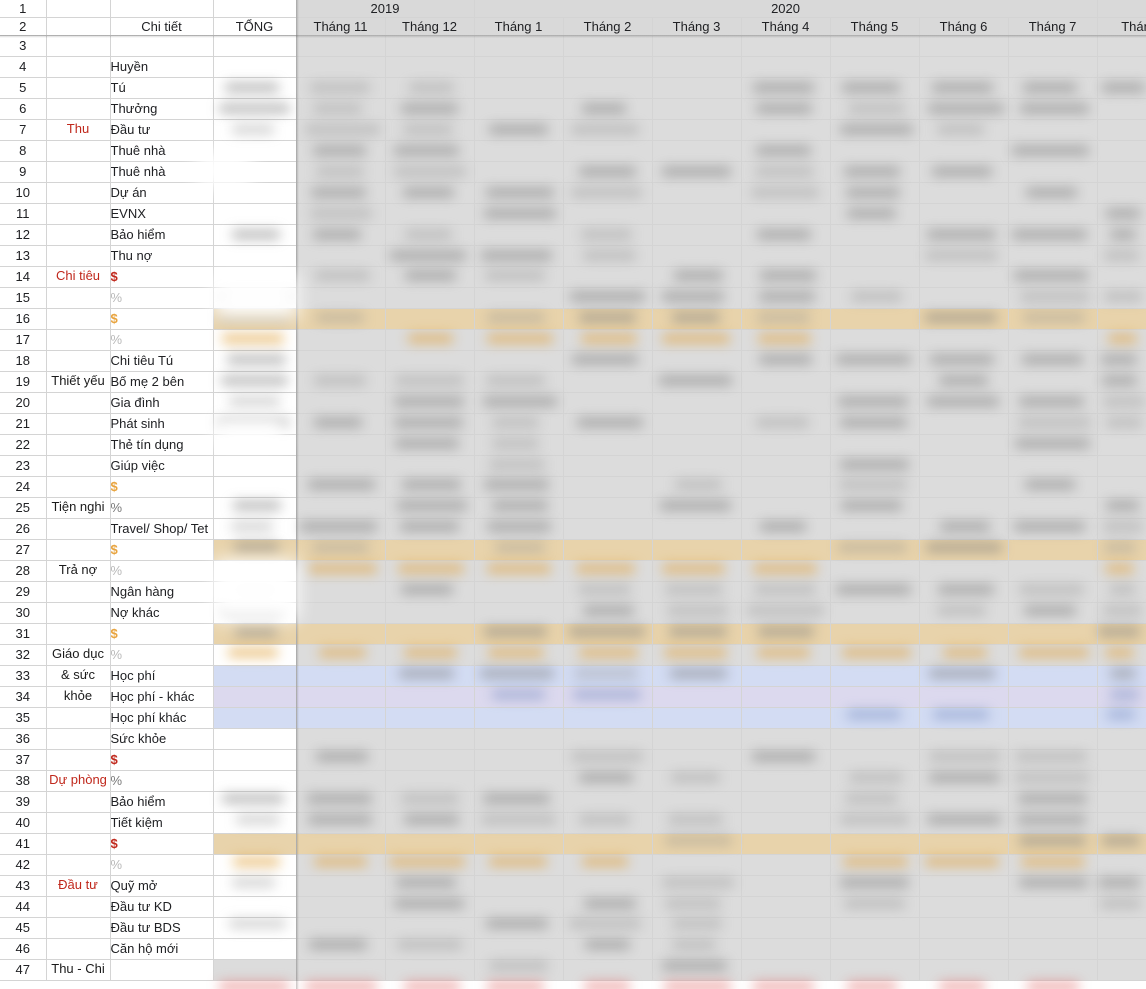 This screenshot has height=989, width=1146. I want to click on detail-label-17: %, so click(162, 340).